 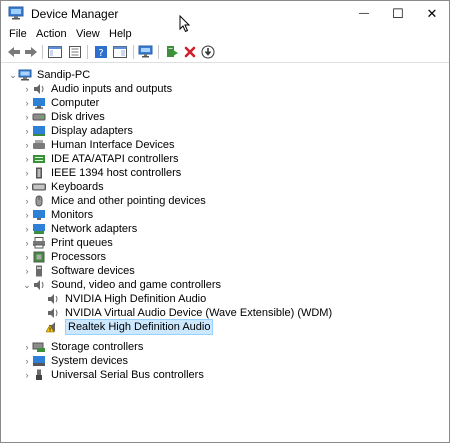 I want to click on tree-device-nvidia-hd-audio: NVIDIA High Definition Audio, so click(x=126, y=299).